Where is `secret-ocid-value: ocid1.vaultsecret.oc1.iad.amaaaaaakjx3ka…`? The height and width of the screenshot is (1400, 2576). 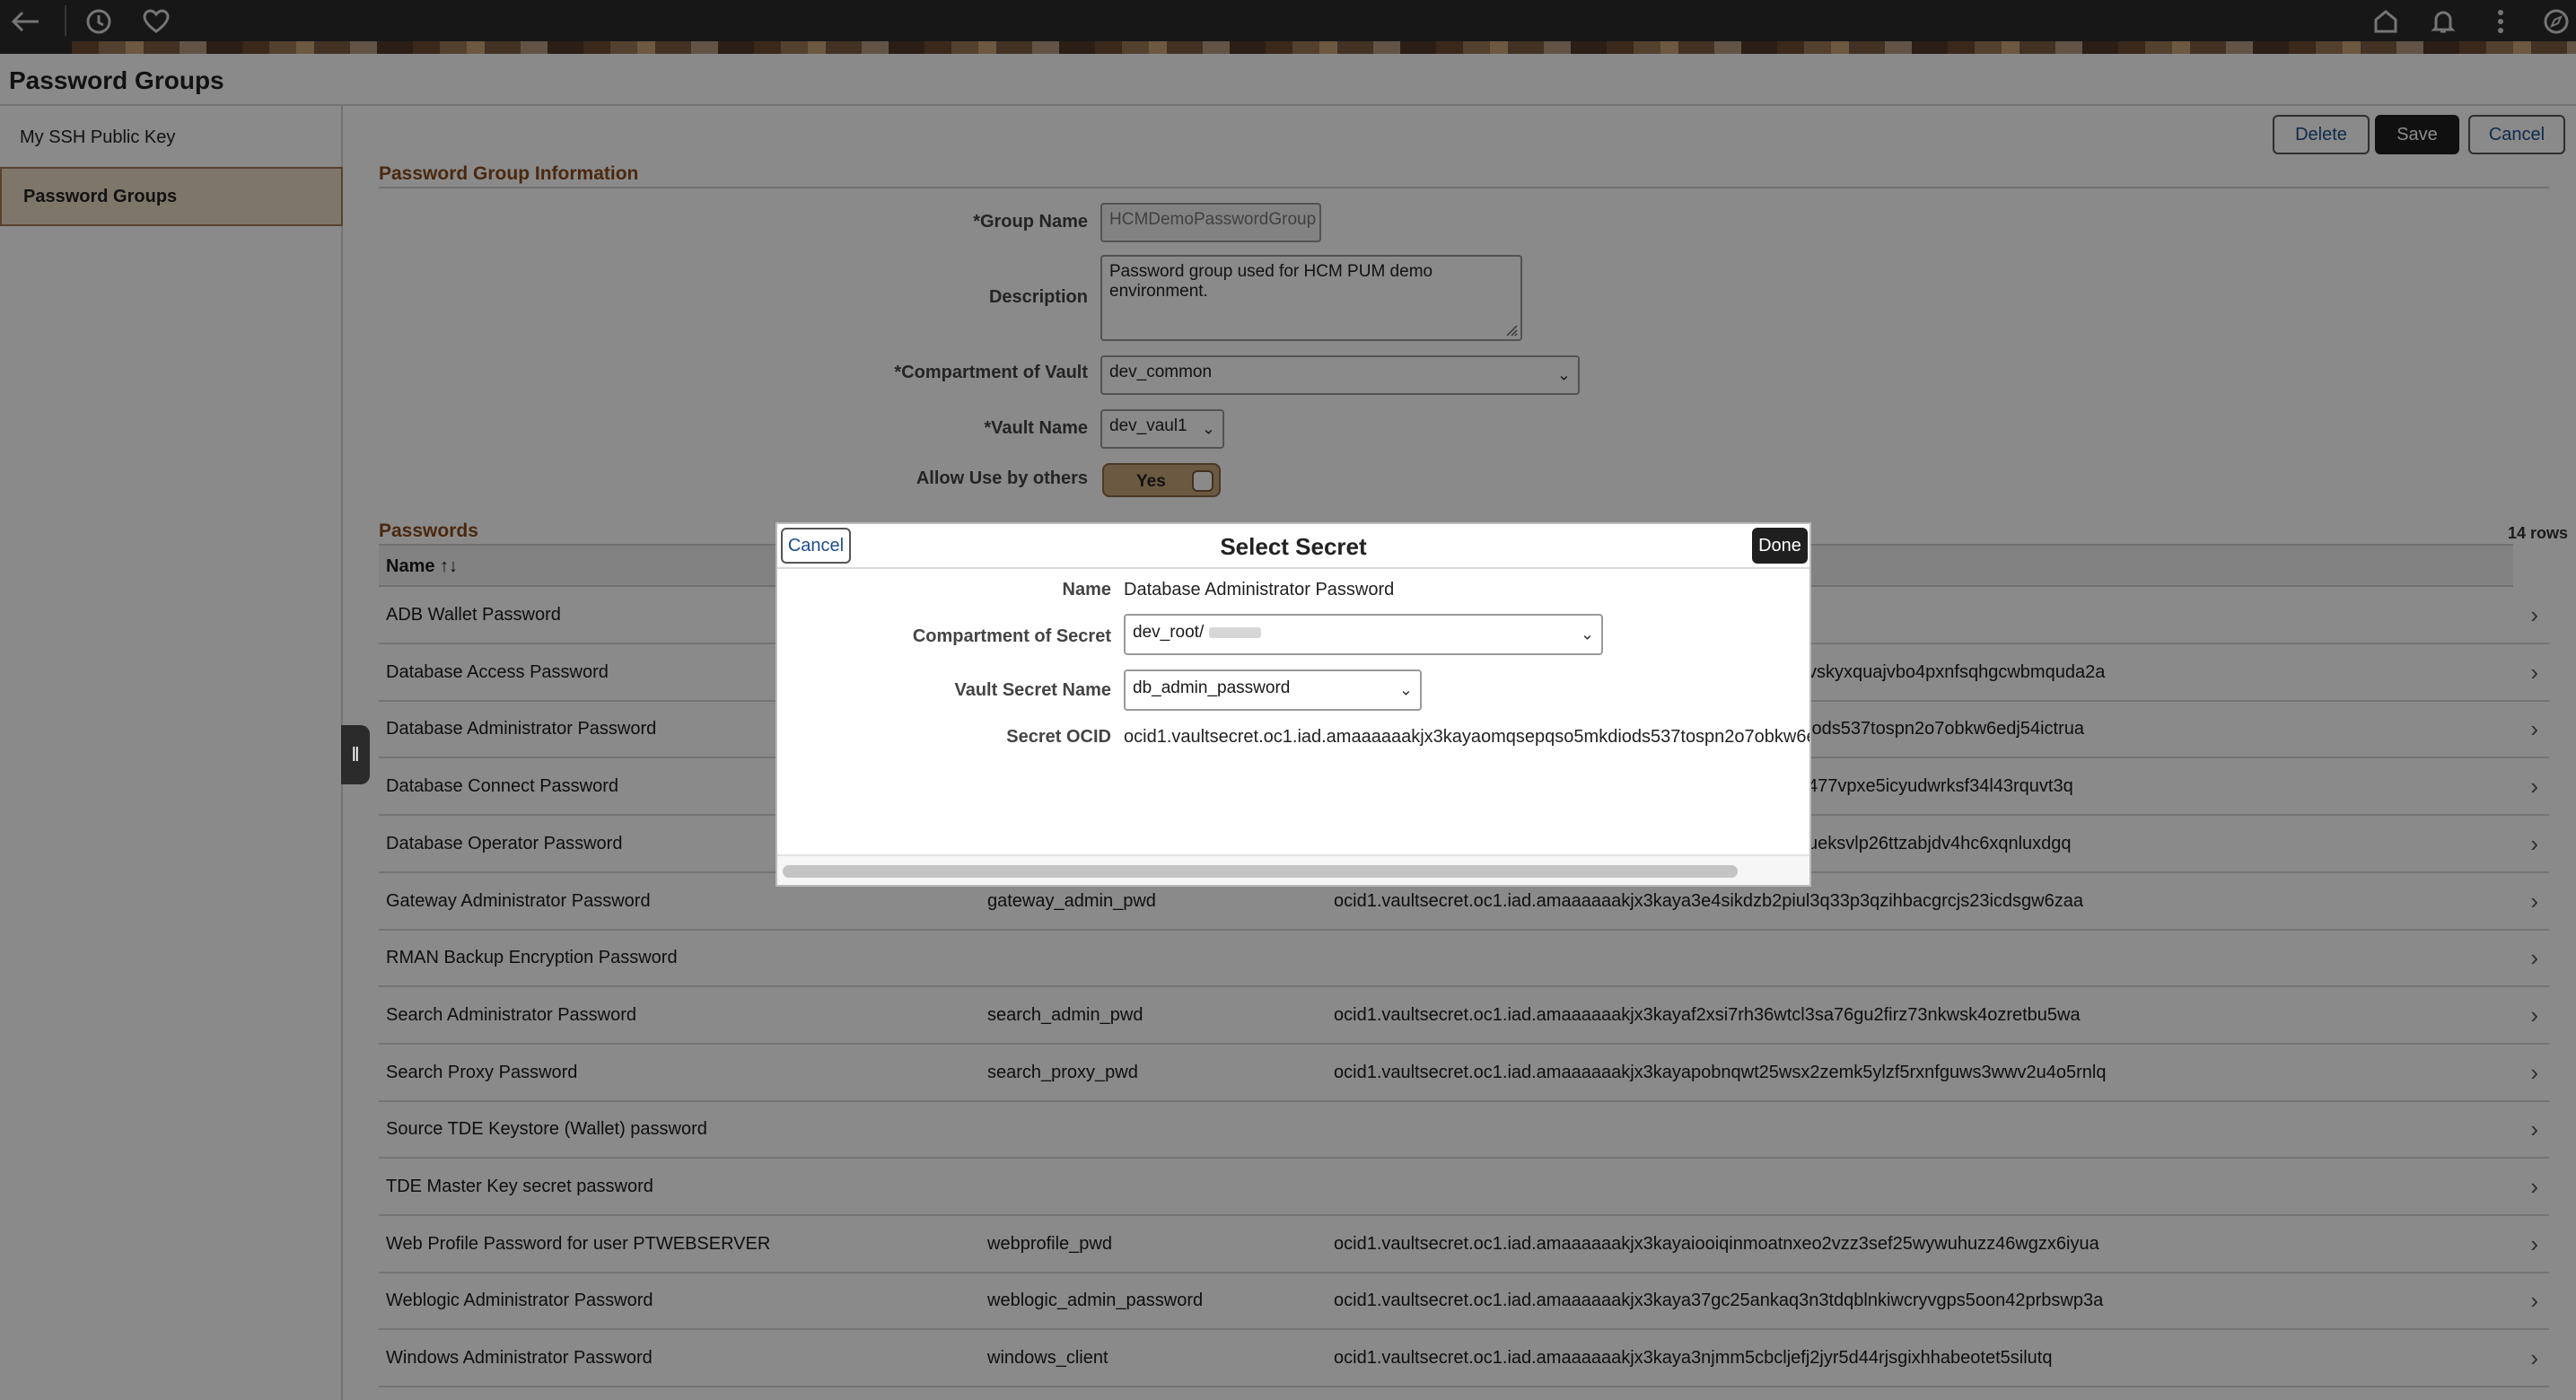 secret-ocid-value: ocid1.vaultsecret.oc1.iad.amaaaaaakjx3ka… is located at coordinates (1467, 737).